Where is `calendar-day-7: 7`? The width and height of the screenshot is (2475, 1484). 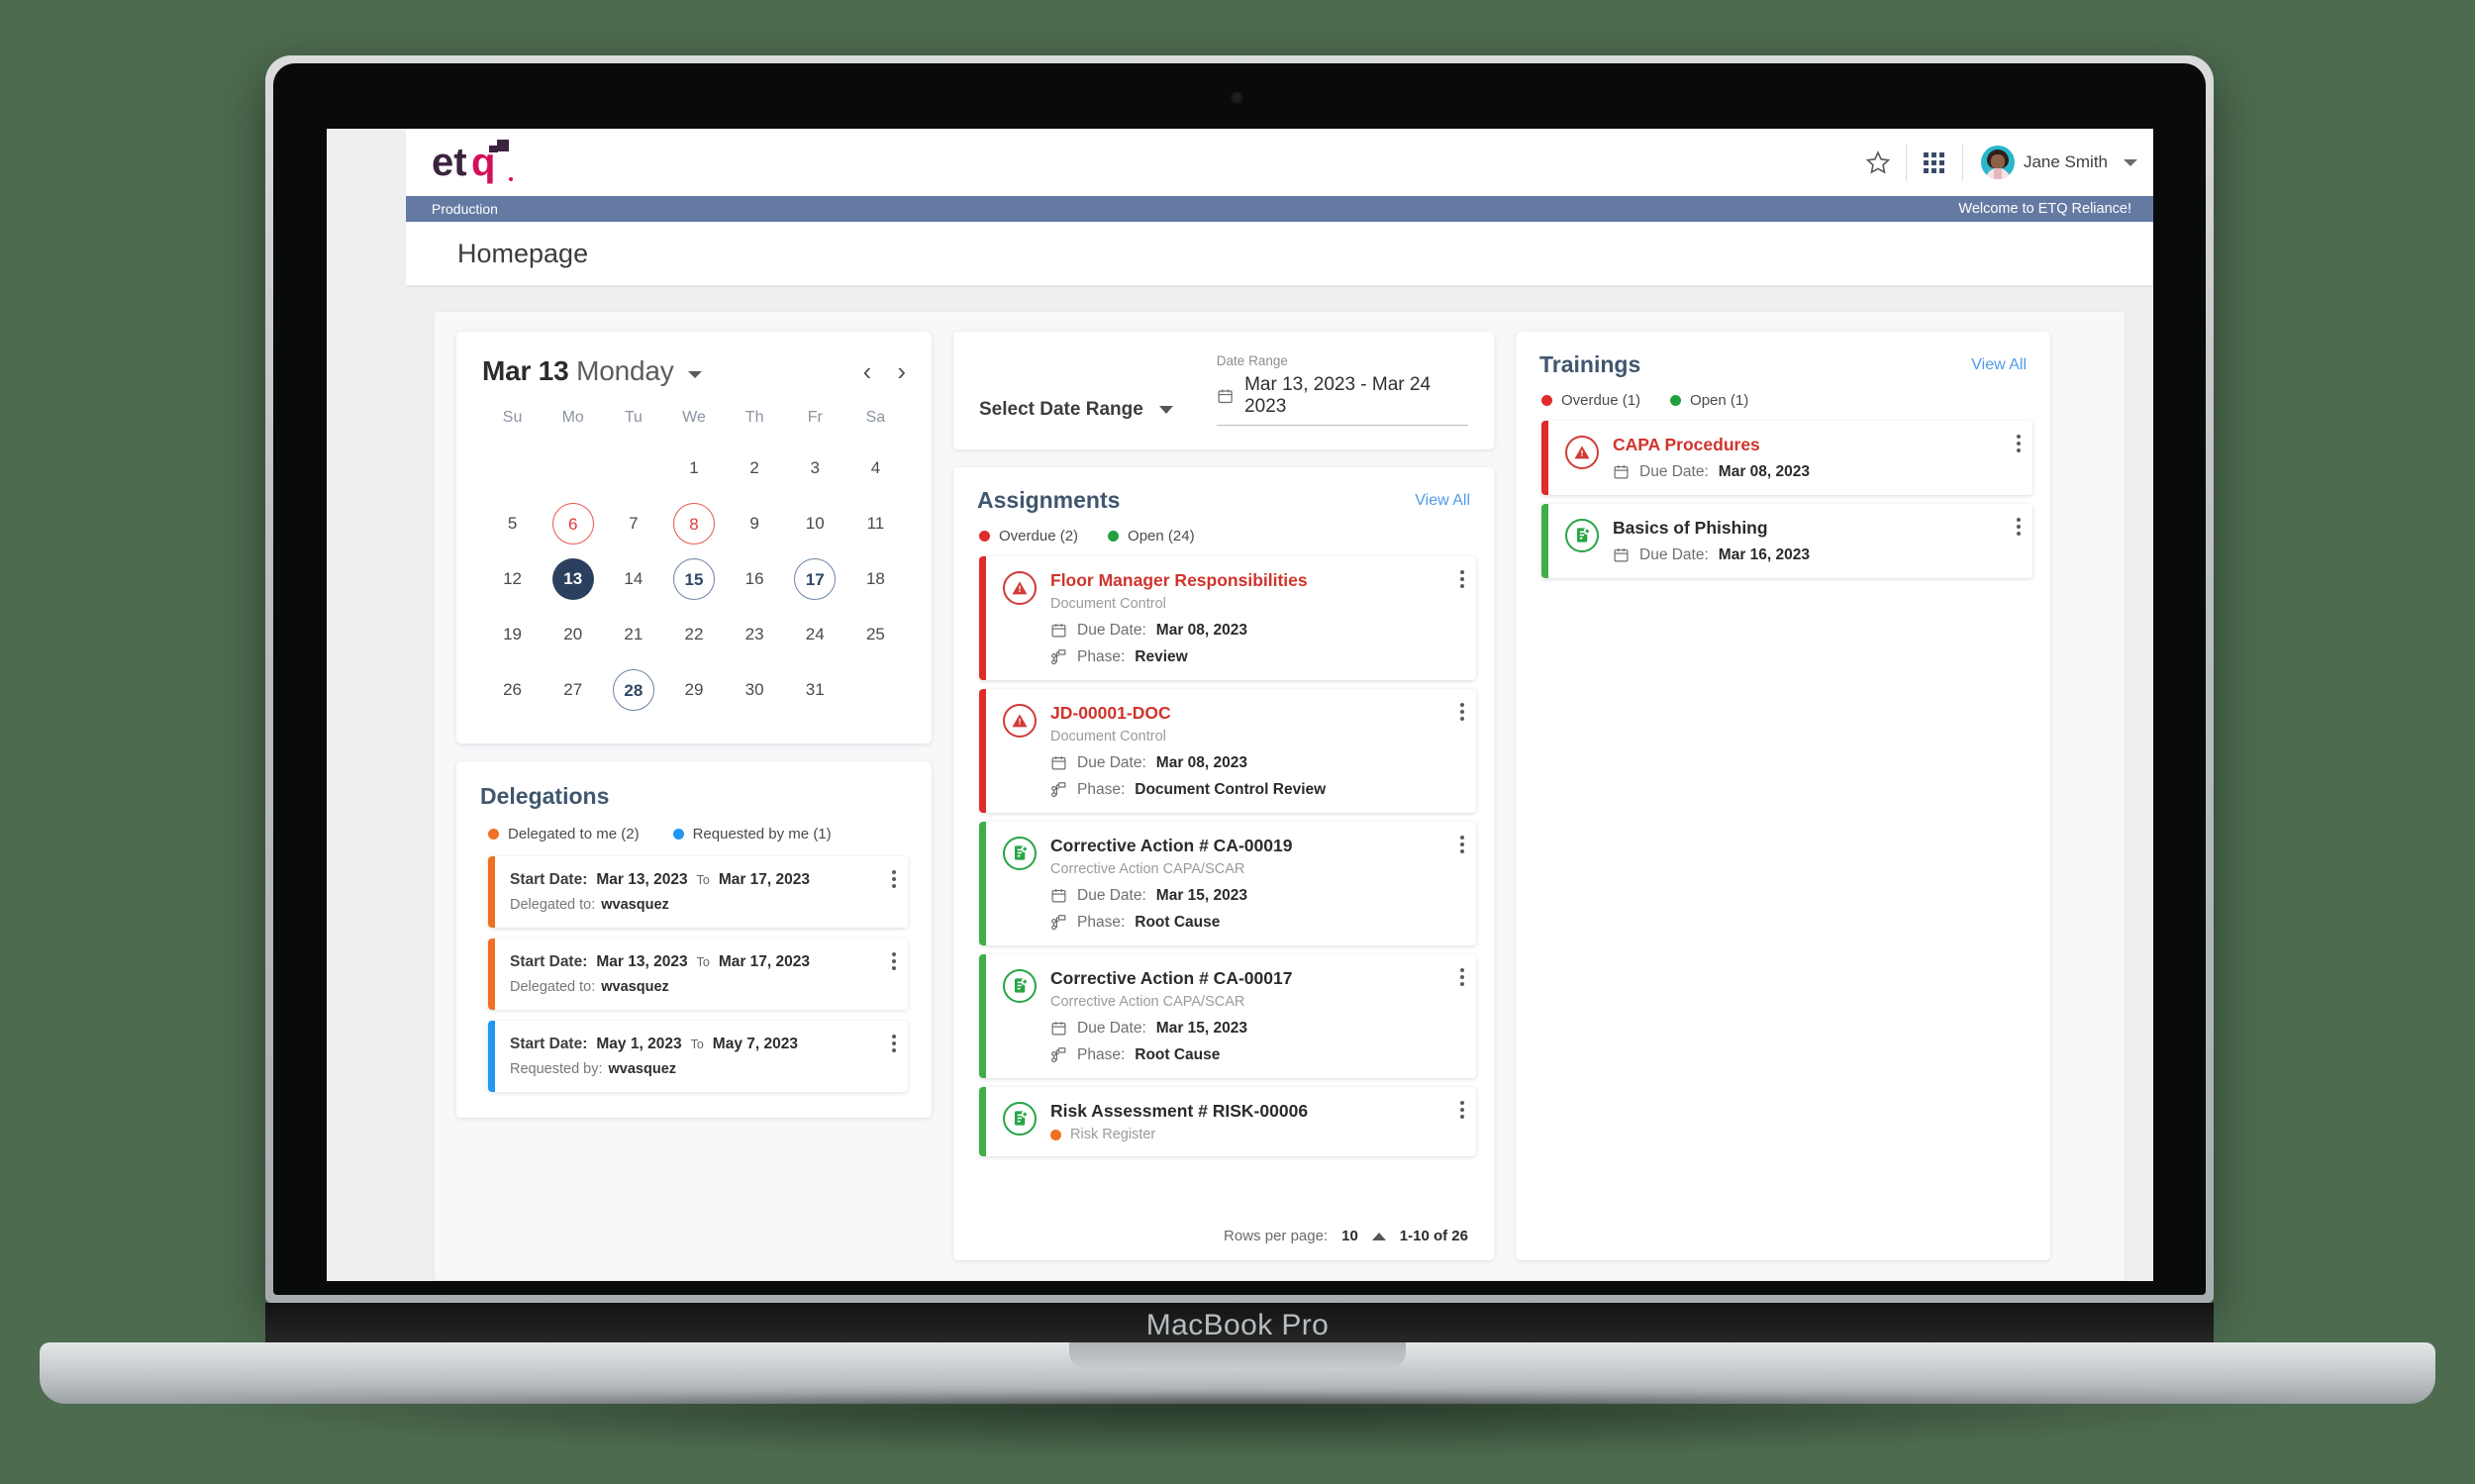 calendar-day-7: 7 is located at coordinates (633, 523).